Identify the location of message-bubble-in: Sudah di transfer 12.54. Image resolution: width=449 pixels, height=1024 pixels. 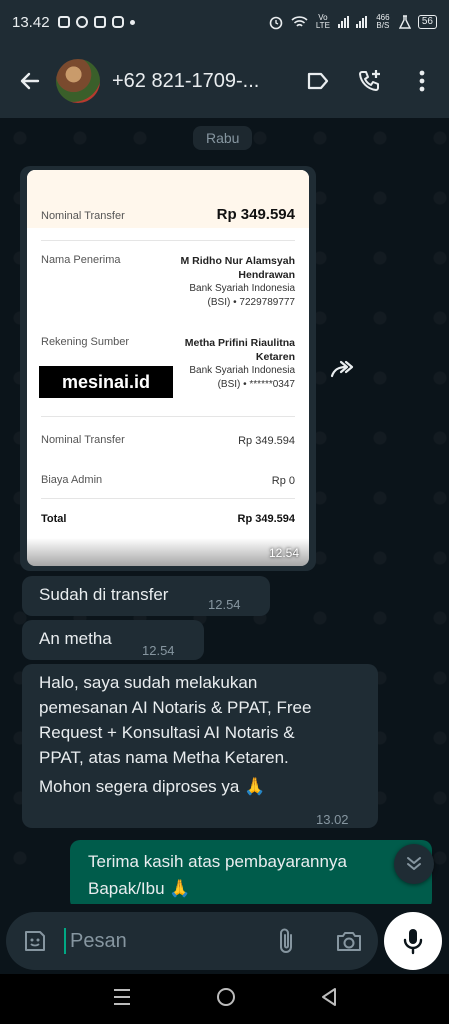
(146, 596).